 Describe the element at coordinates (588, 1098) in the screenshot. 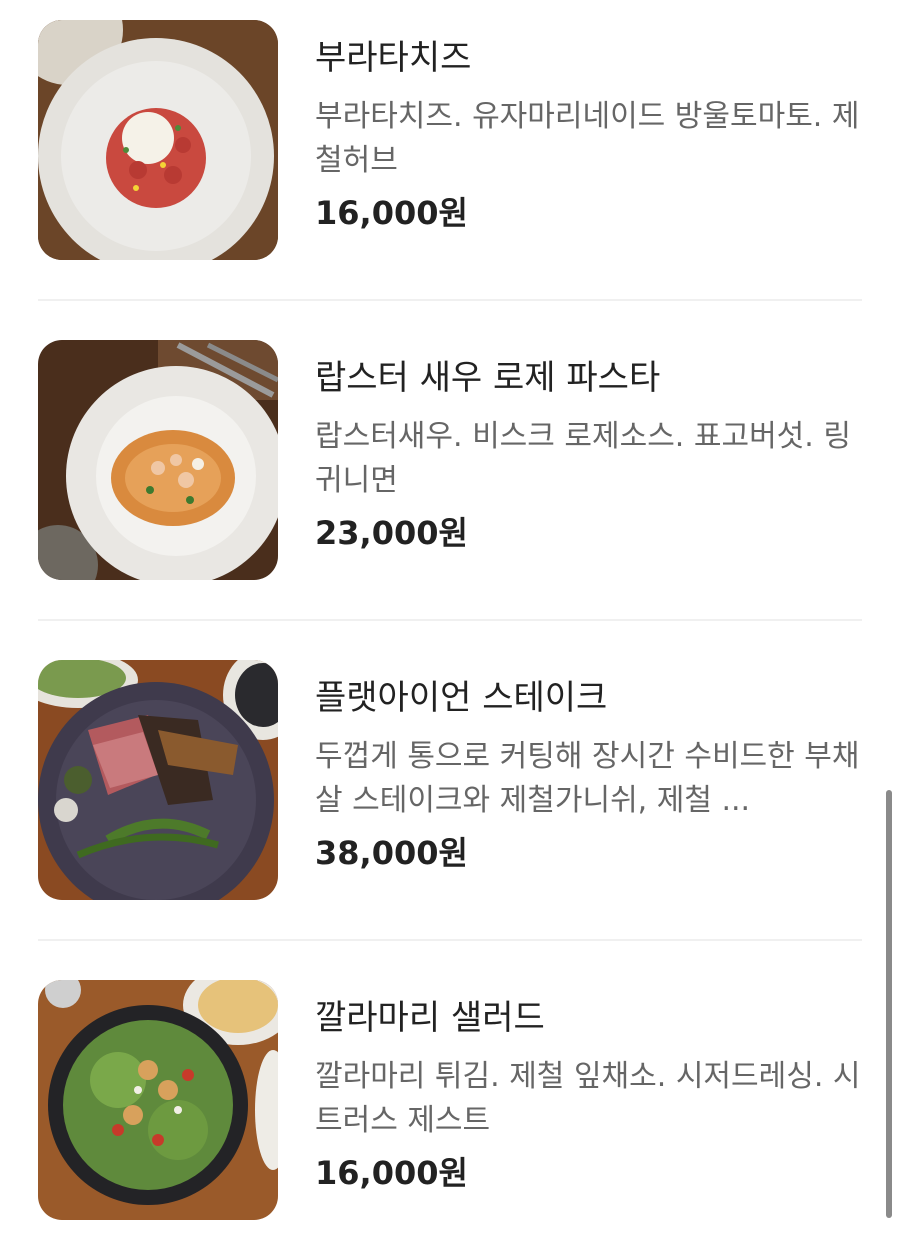

I see `menu-item-description: 깔라마리 튀김. 제철 잎채소. 시저드레싱. 시트러스 제스트` at that location.